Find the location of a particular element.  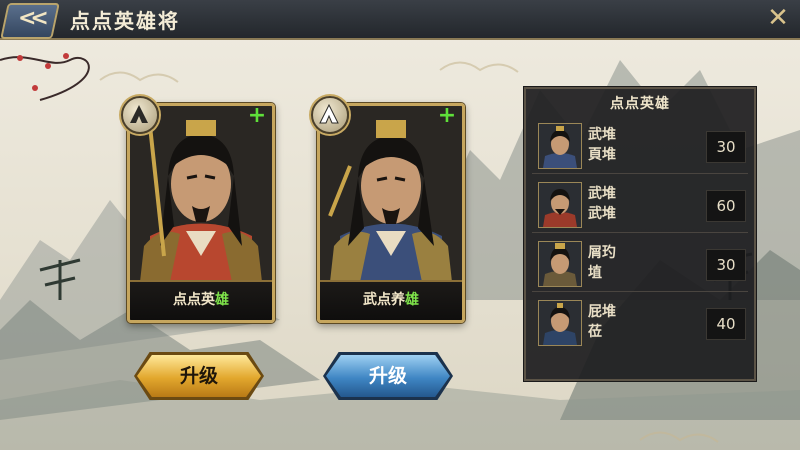

hero-name-highlight-1: 雄 is located at coordinates (222, 300).